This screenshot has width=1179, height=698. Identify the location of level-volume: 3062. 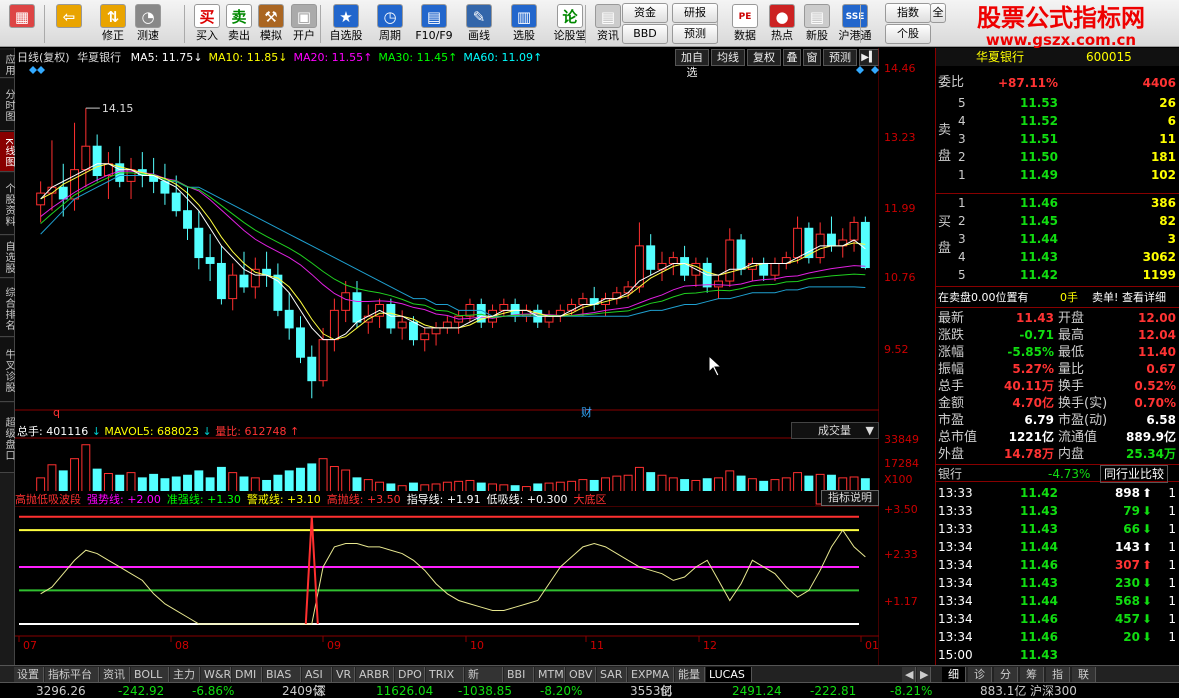
(1159, 257).